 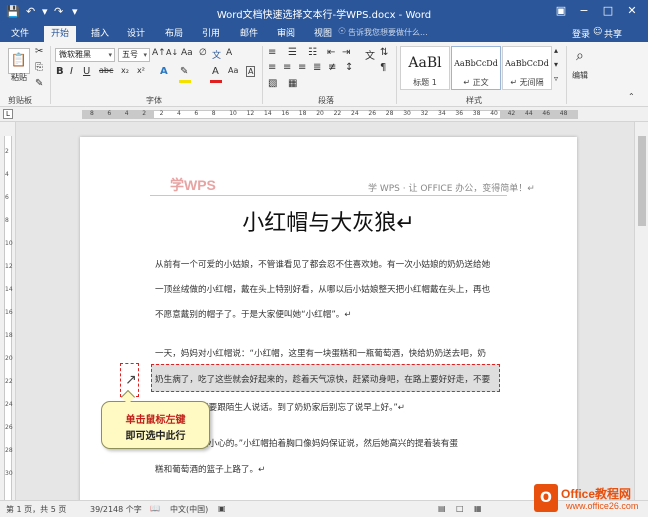 What do you see at coordinates (460, 508) in the screenshot?
I see `print-layout-icon: □` at bounding box center [460, 508].